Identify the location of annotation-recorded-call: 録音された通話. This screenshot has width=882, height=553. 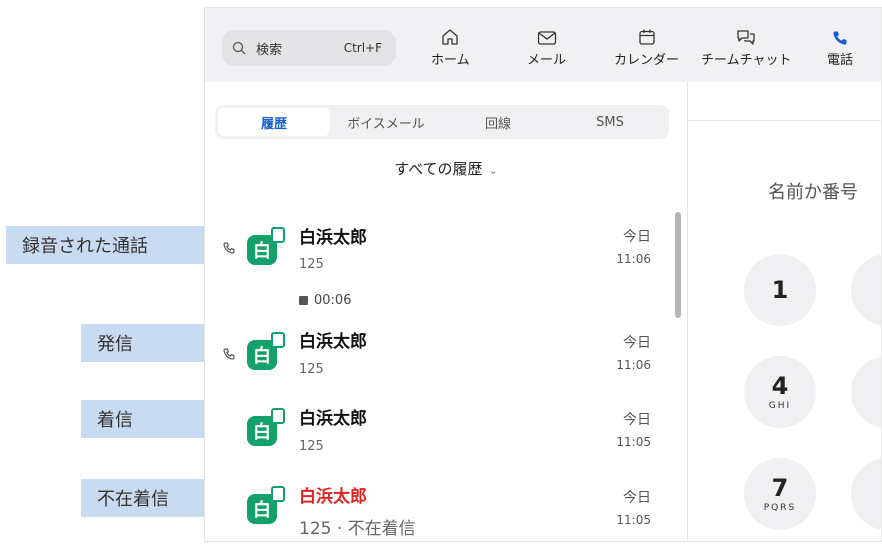
(106, 245).